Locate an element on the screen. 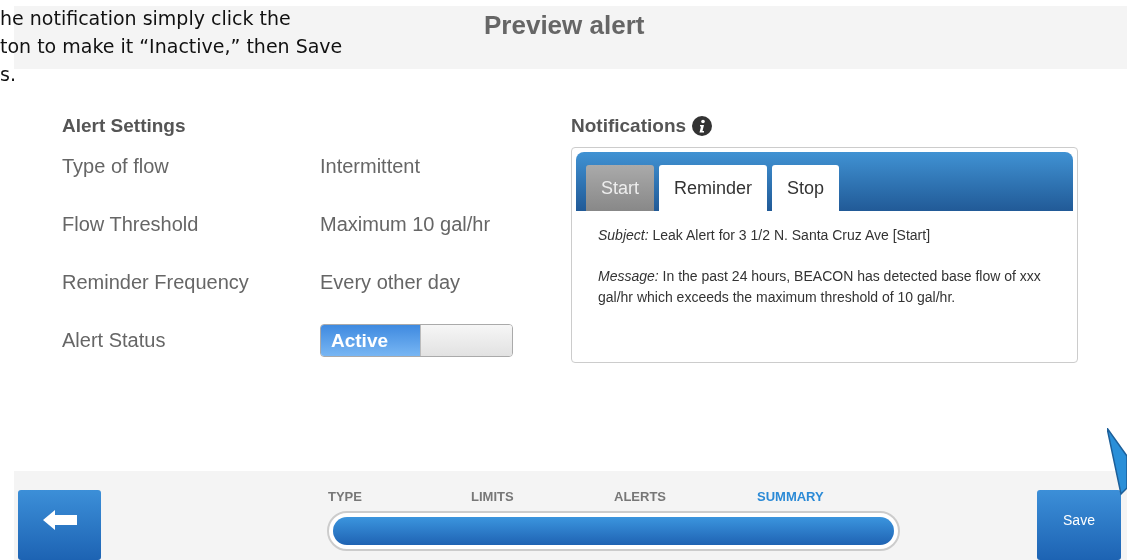  subject-text: Subject: Leak Alert for 3 1/2 N. Santa Cruz Ave [Start] is located at coordinates (765, 236).